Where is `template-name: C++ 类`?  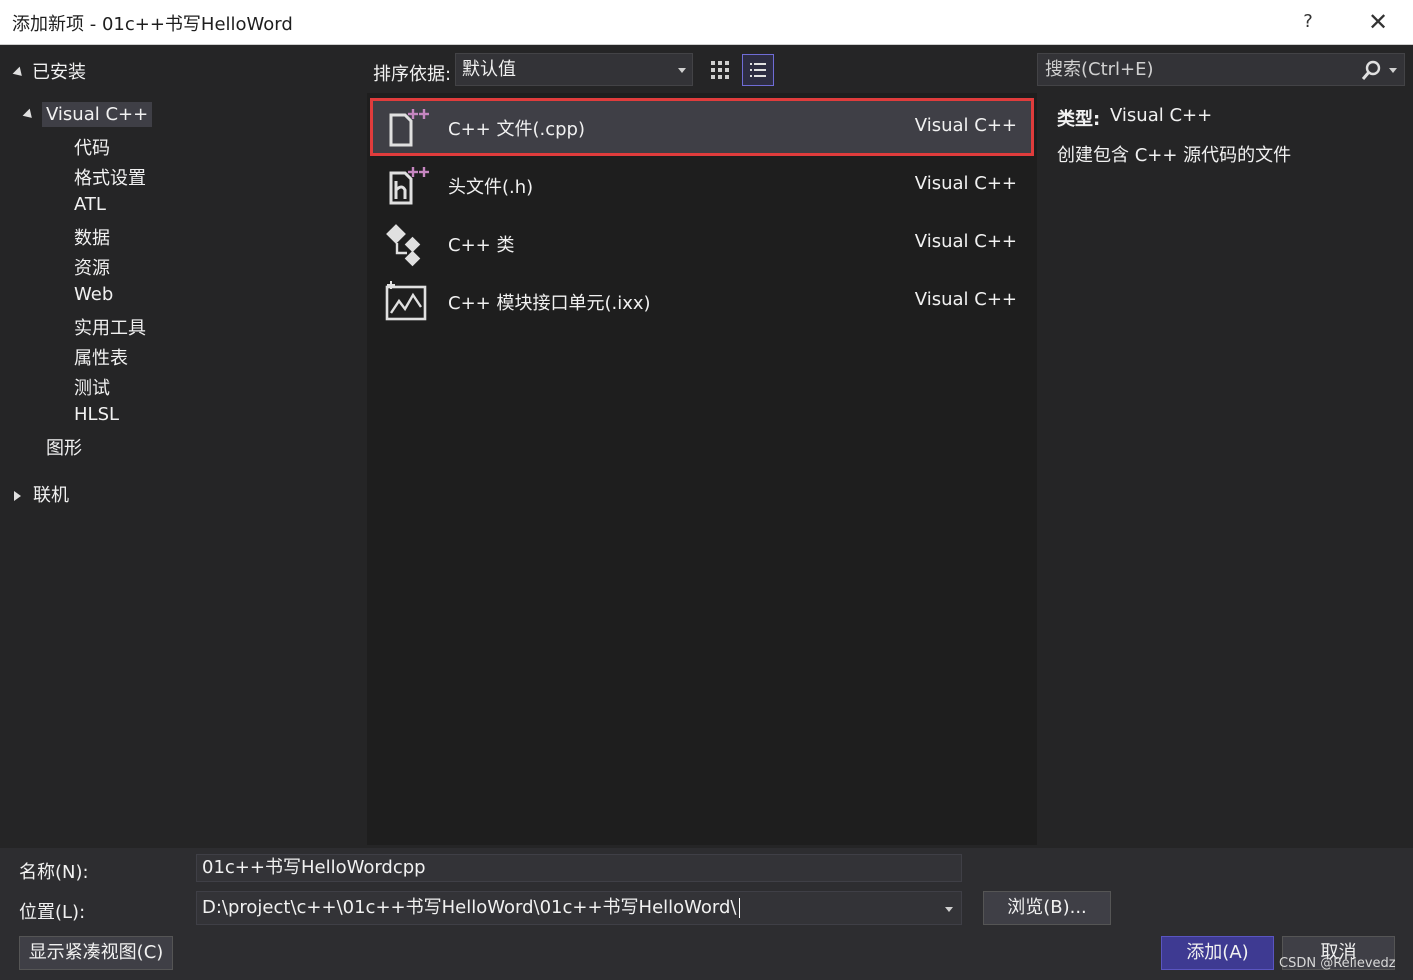
template-name: C++ 类 is located at coordinates (481, 245).